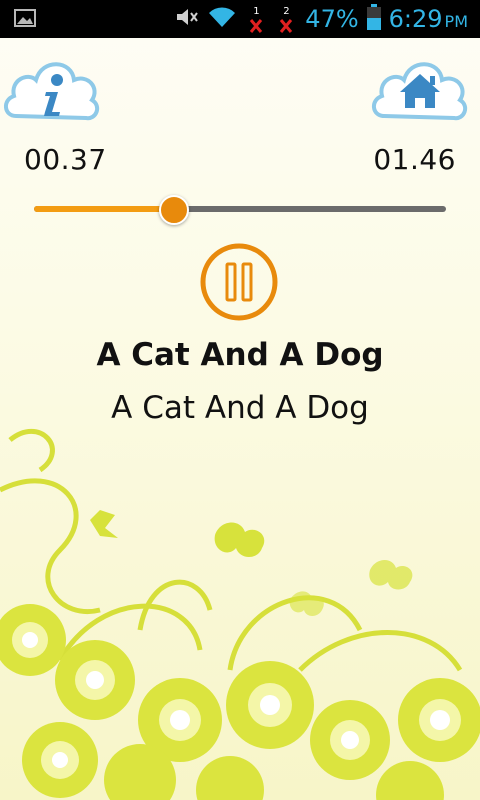 The width and height of the screenshot is (480, 800). I want to click on info-button, so click(52, 88).